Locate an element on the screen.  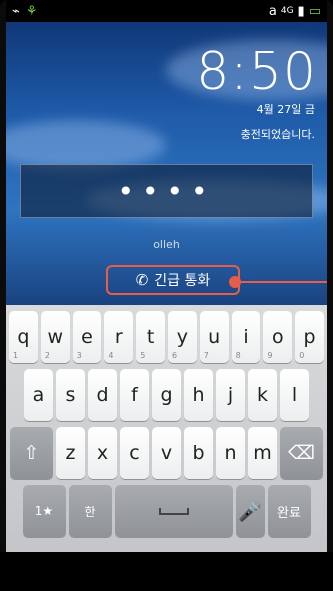
key-h: h is located at coordinates (198, 395).